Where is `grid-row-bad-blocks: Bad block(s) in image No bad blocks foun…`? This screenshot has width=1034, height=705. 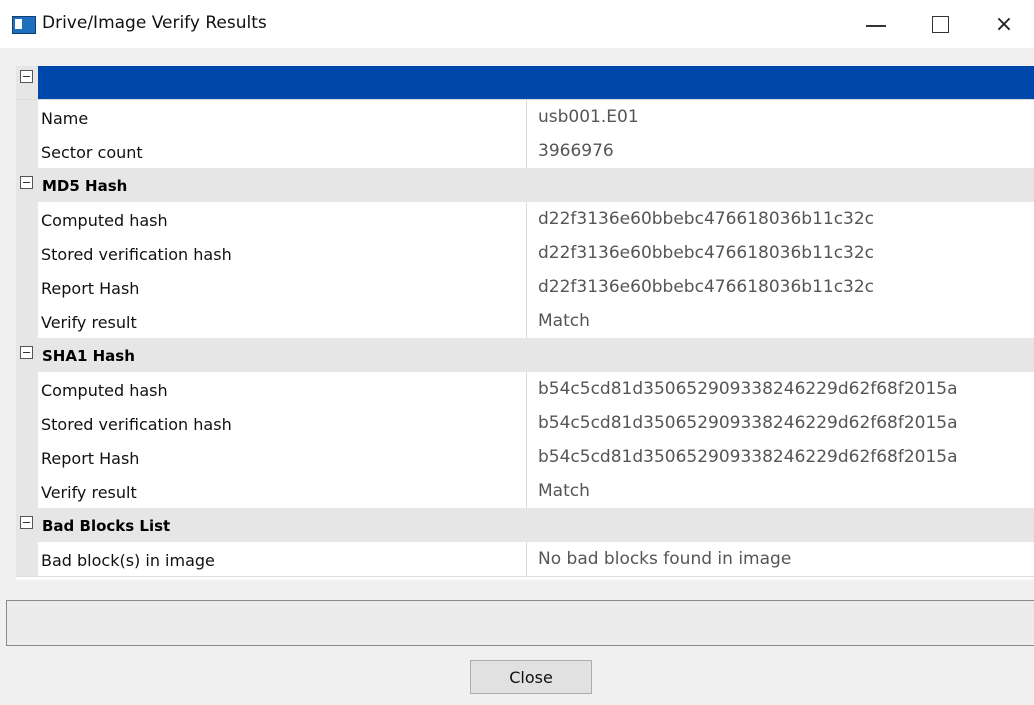
grid-row-bad-blocks: Bad block(s) in image No bad blocks foun… is located at coordinates (525, 559).